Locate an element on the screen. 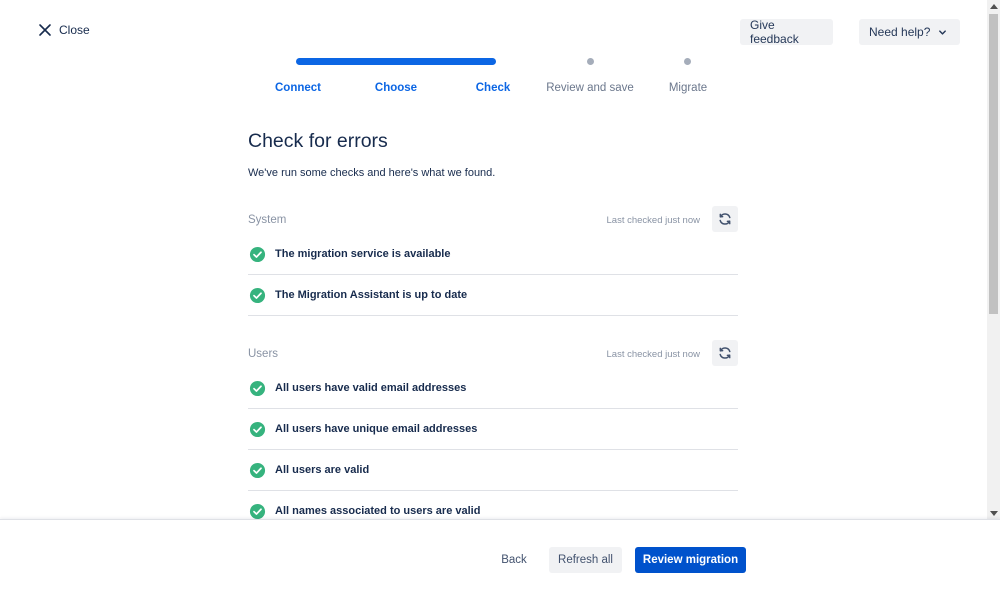  scroll-down-arrow is located at coordinates (994, 513).